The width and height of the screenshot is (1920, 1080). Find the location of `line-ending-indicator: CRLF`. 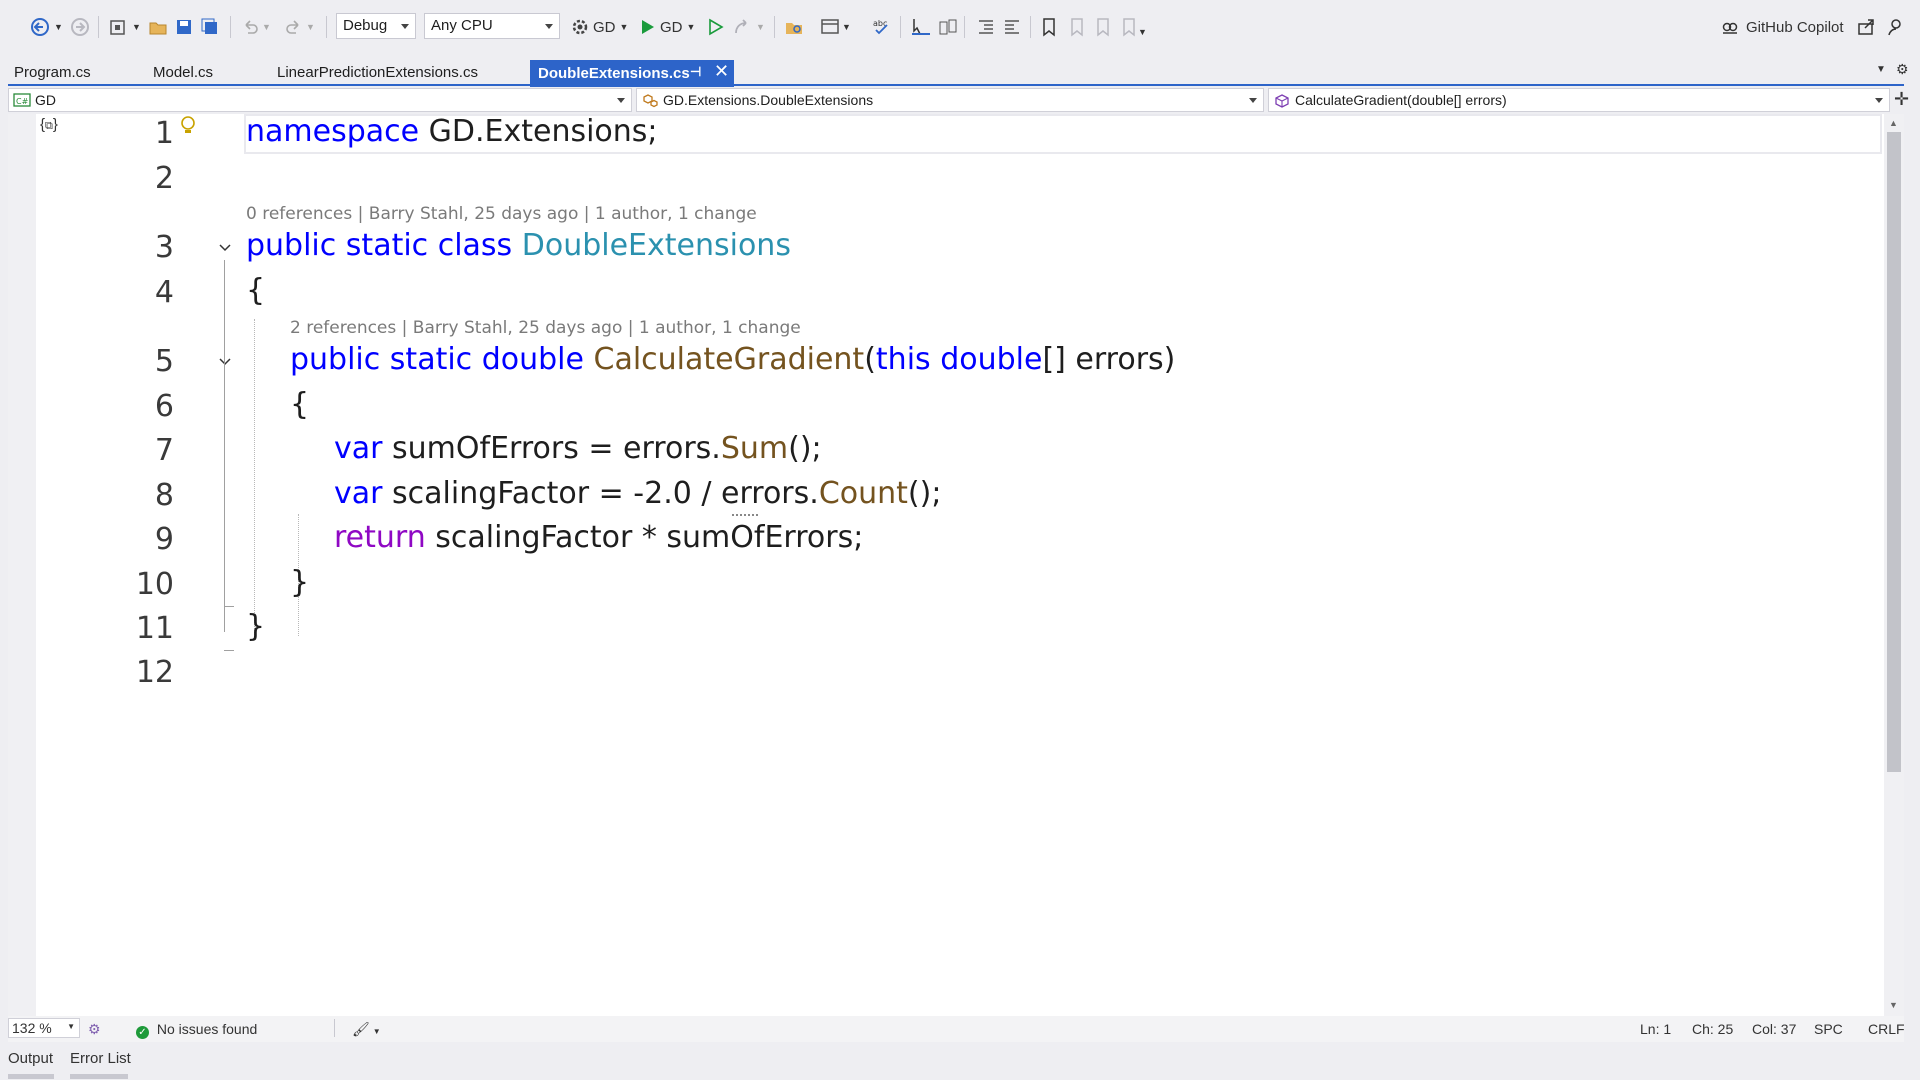

line-ending-indicator: CRLF is located at coordinates (1886, 1029).